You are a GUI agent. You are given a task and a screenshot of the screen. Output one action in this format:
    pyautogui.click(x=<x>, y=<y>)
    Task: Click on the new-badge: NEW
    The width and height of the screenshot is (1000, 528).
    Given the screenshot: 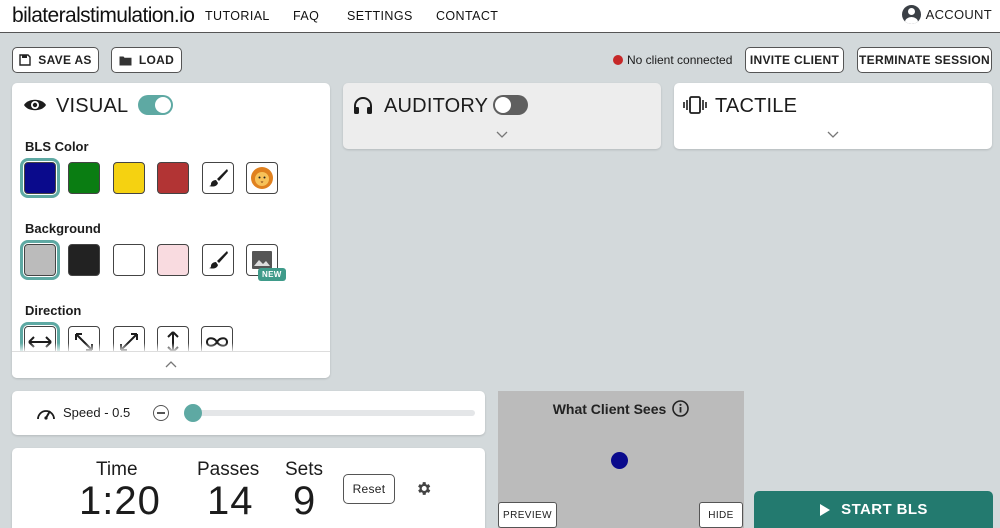 What is the action you would take?
    pyautogui.click(x=272, y=274)
    